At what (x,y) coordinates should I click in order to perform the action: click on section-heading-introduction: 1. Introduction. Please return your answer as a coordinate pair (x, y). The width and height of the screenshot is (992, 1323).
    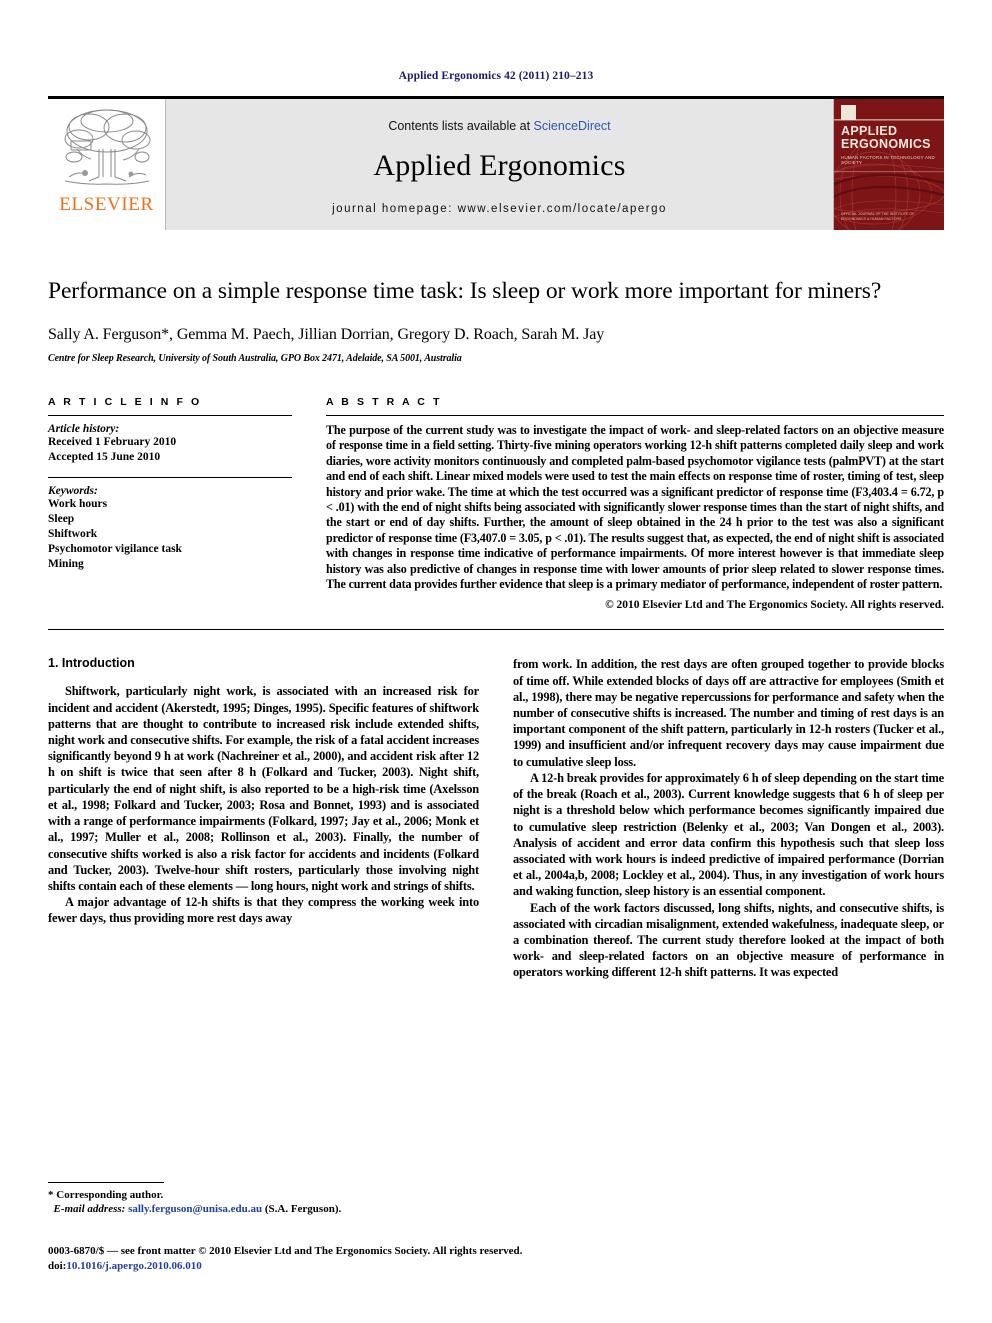
    Looking at the image, I should click on (91, 663).